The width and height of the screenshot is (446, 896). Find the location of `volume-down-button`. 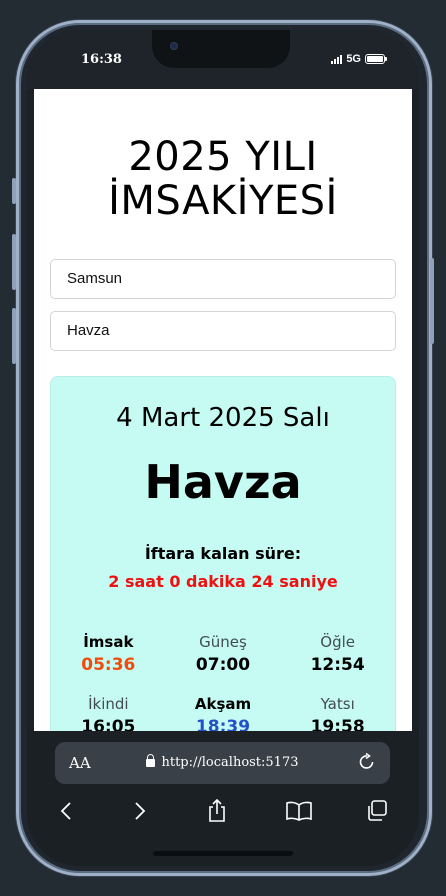

volume-down-button is located at coordinates (14, 336).